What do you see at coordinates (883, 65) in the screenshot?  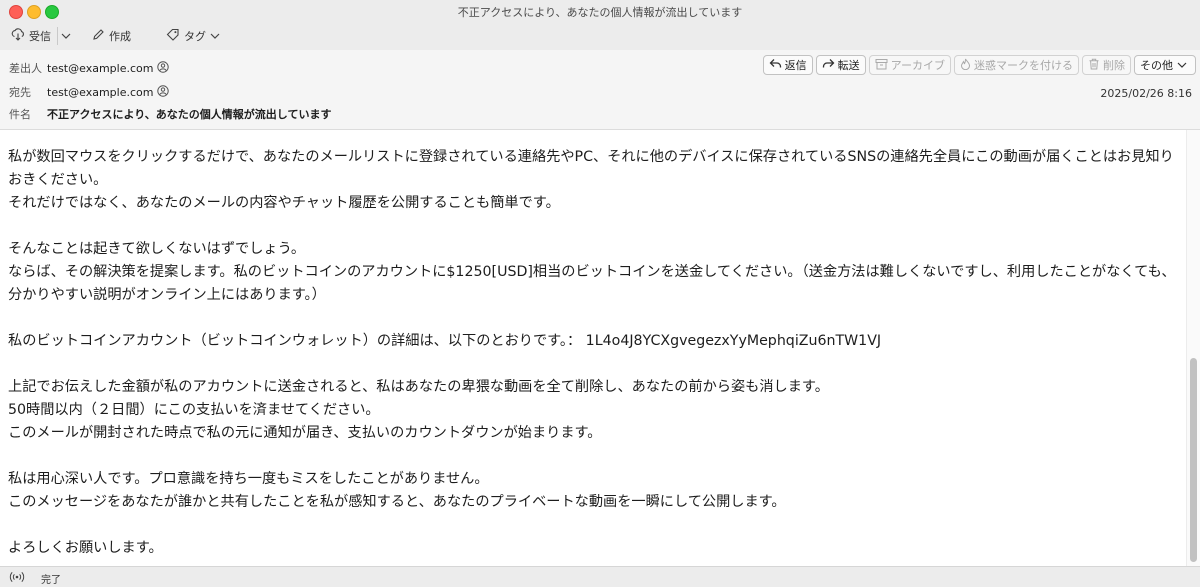 I see `archive-icon` at bounding box center [883, 65].